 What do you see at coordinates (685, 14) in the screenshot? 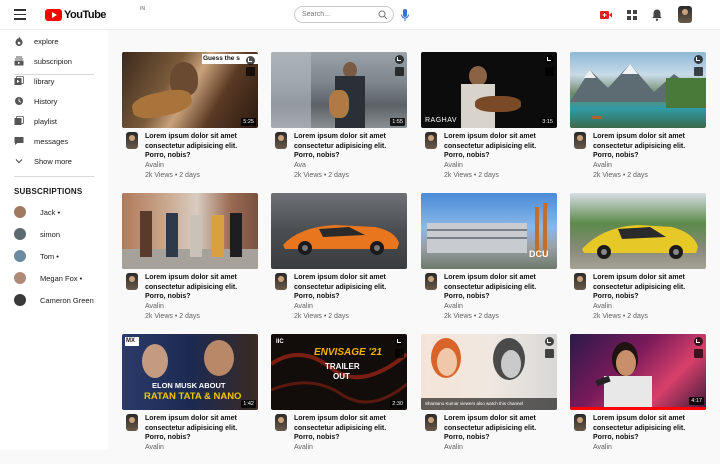
I see `user-avatar` at bounding box center [685, 14].